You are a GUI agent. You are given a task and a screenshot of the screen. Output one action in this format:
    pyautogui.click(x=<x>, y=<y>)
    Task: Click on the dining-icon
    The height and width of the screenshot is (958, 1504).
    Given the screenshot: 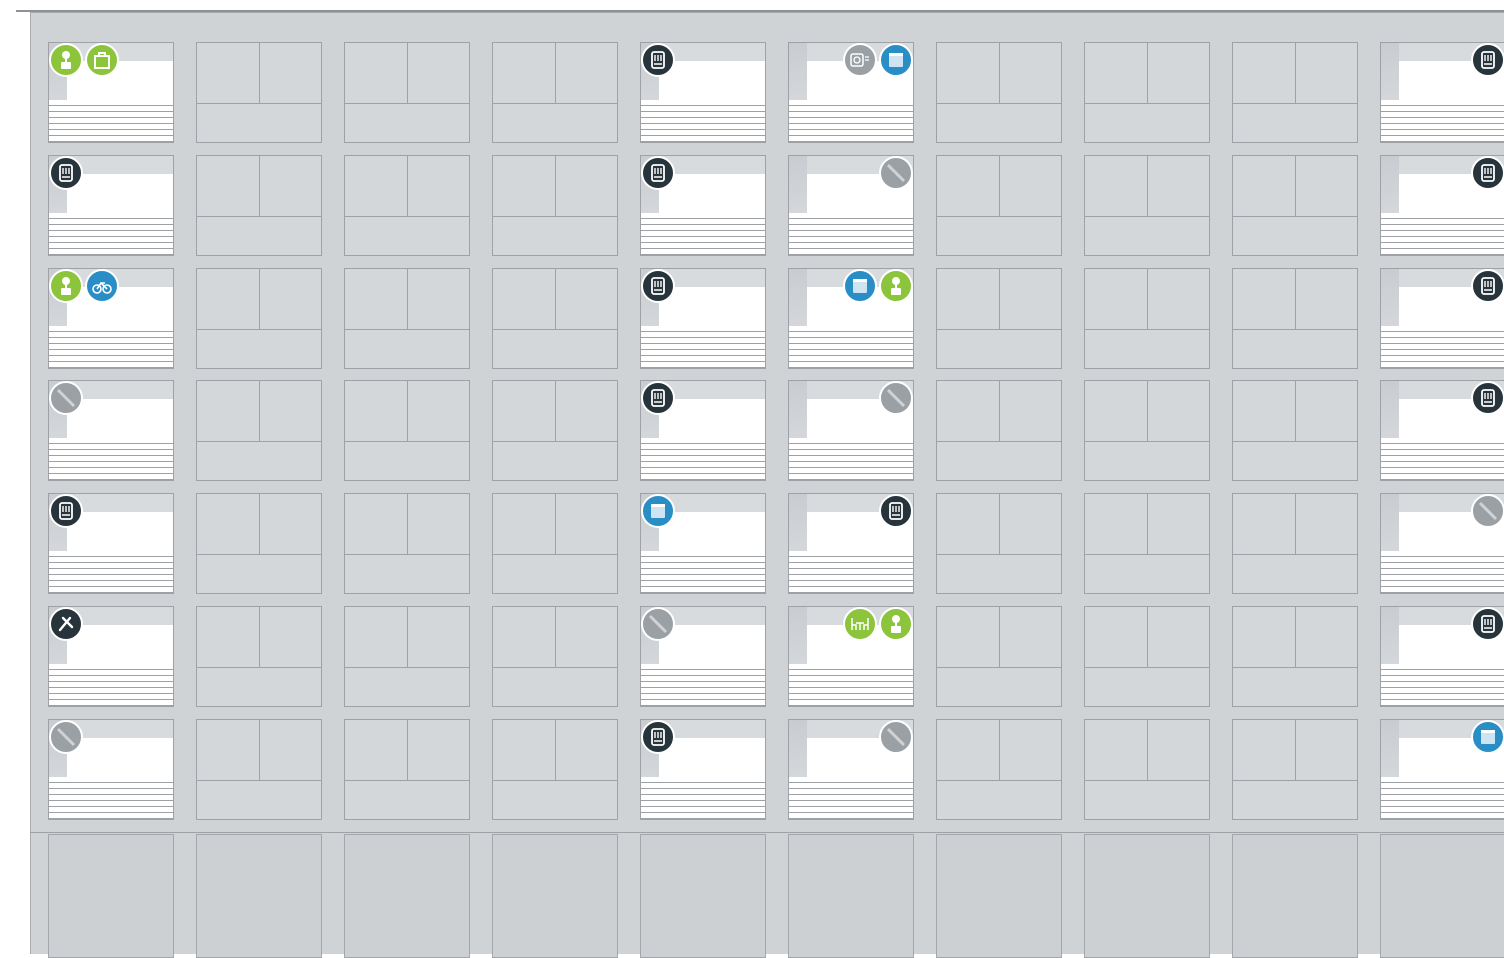 What is the action you would take?
    pyautogui.click(x=860, y=624)
    